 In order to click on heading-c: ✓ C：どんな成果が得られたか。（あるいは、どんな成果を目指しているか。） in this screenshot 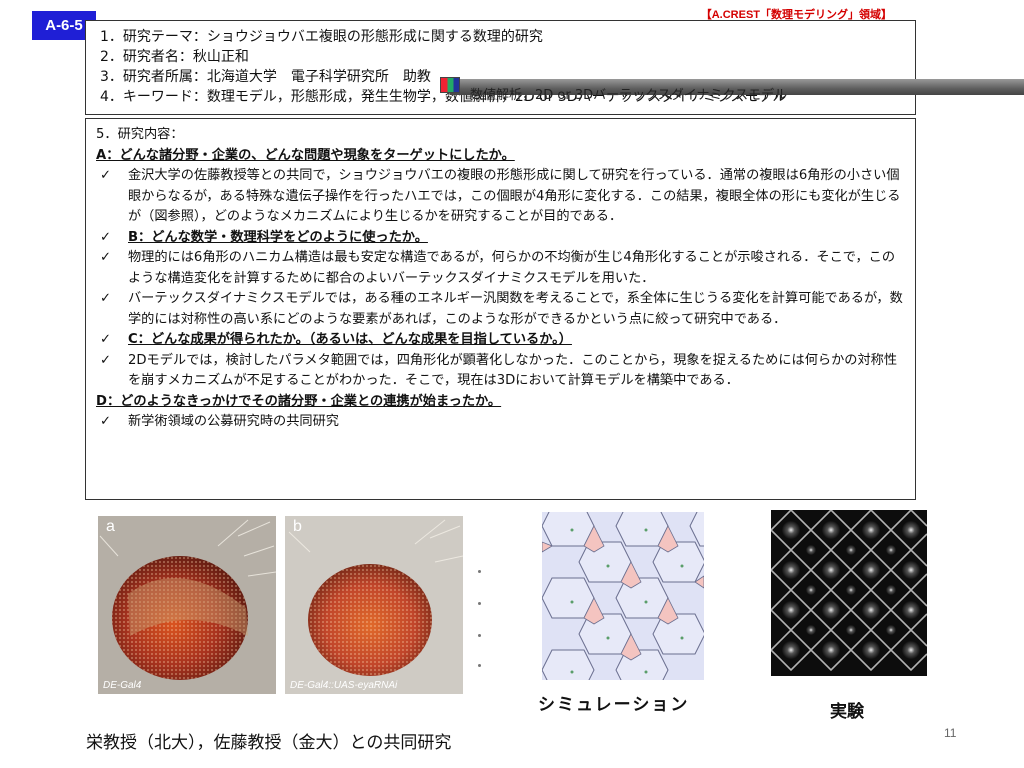, I will do `click(500, 340)`.